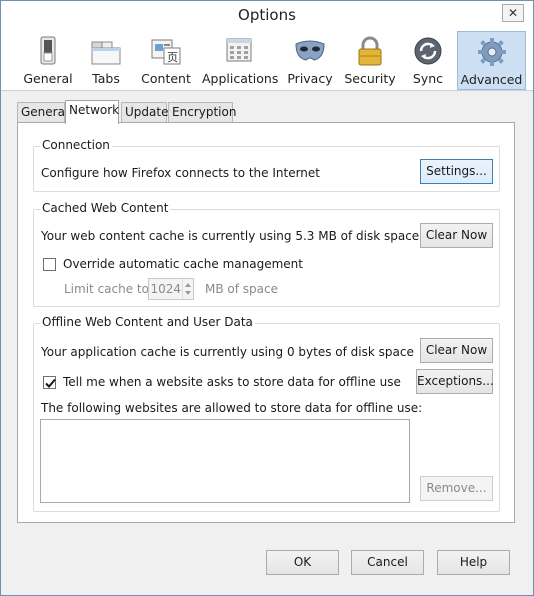  I want to click on limit-cache-label: Limit cache to, so click(106, 289).